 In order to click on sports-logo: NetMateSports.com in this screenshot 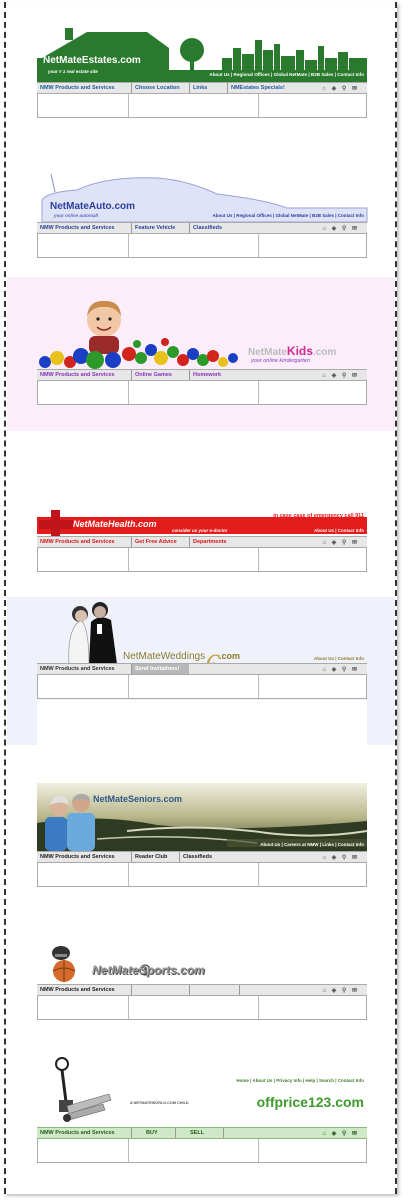, I will do `click(148, 970)`.